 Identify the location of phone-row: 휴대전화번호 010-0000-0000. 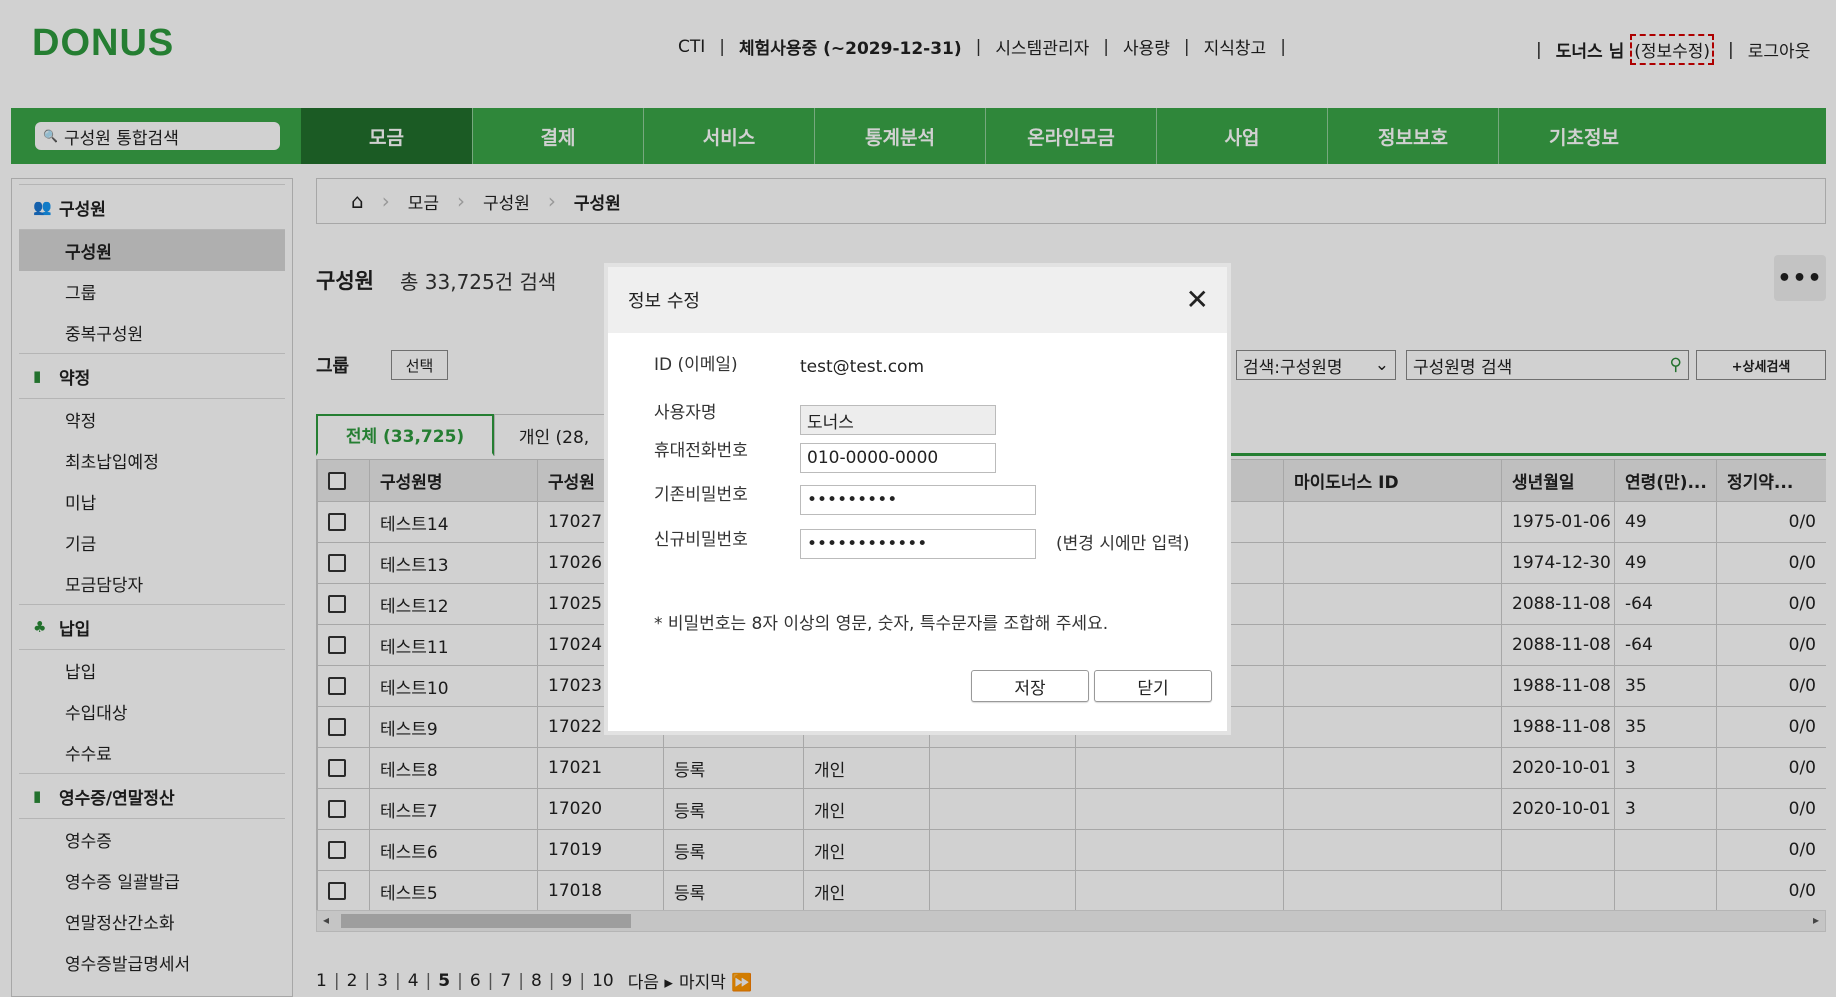
(825, 448).